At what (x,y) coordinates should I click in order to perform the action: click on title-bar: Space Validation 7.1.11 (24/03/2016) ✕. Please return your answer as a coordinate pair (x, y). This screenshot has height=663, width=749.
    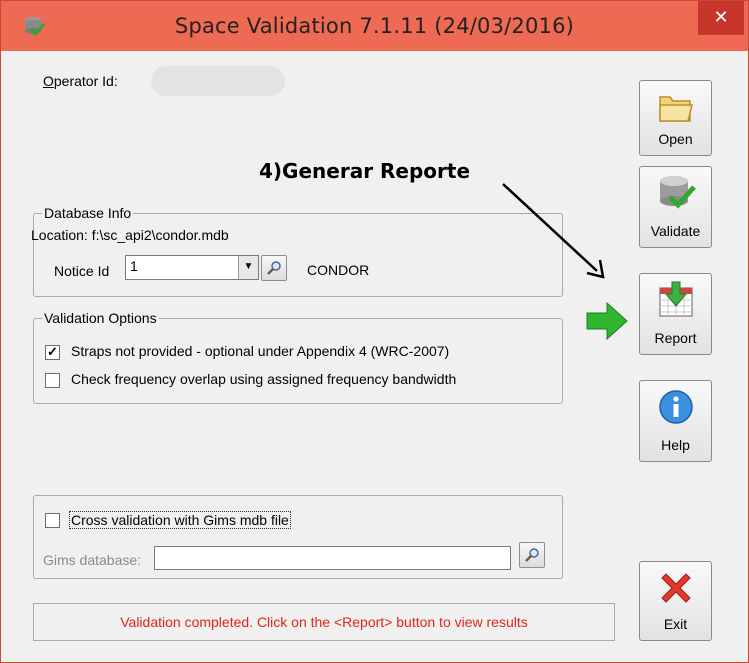
    Looking at the image, I should click on (374, 26).